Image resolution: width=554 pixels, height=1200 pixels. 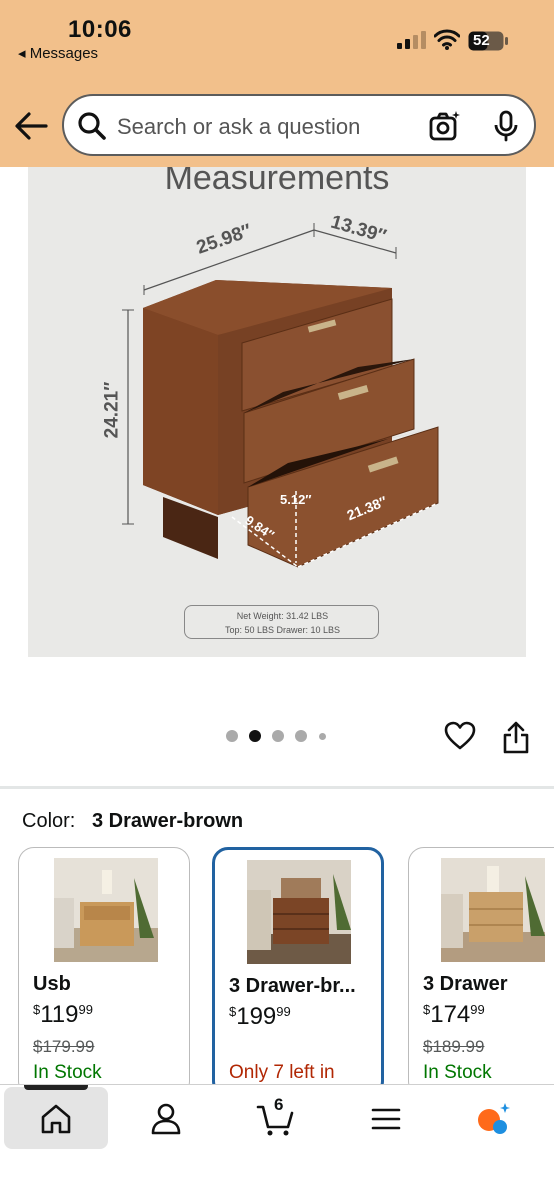 I want to click on drawer-height-dimension: 5.12″, so click(x=296, y=499).